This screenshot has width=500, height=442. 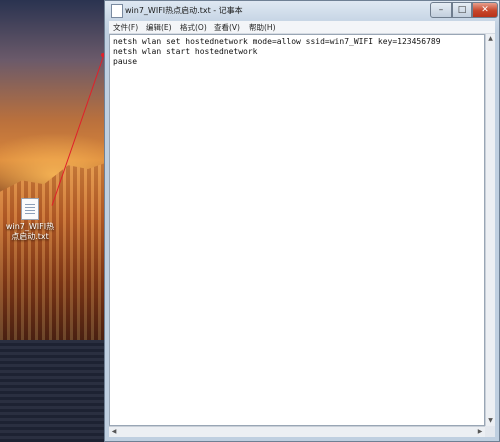 I want to click on menu-file: 文件(F), so click(x=125, y=27).